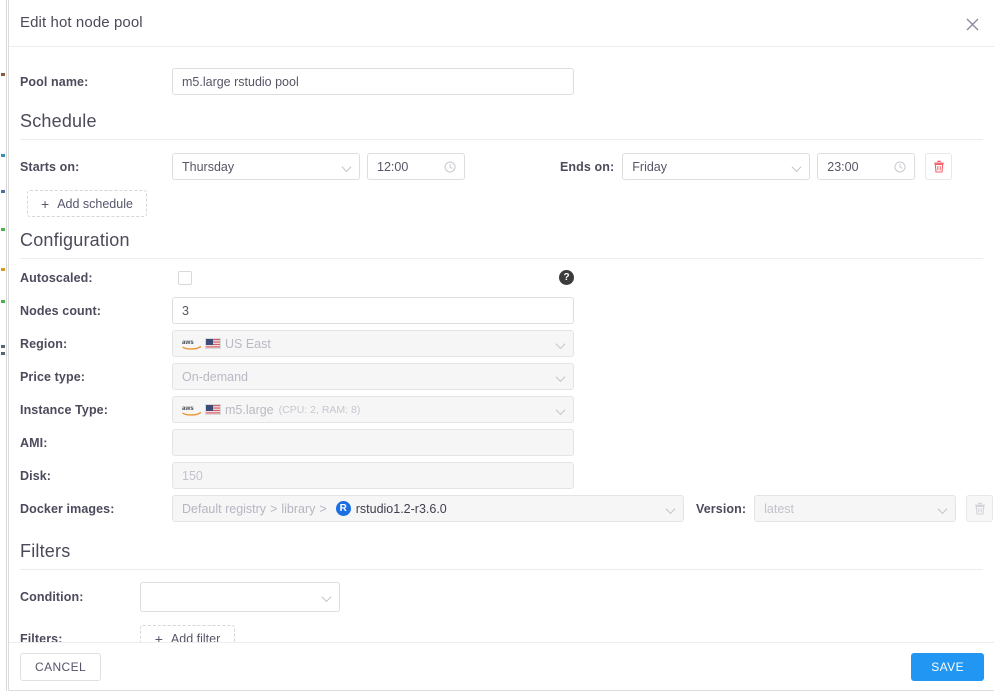 This screenshot has height=691, width=994. I want to click on version-label: Version:, so click(721, 508).